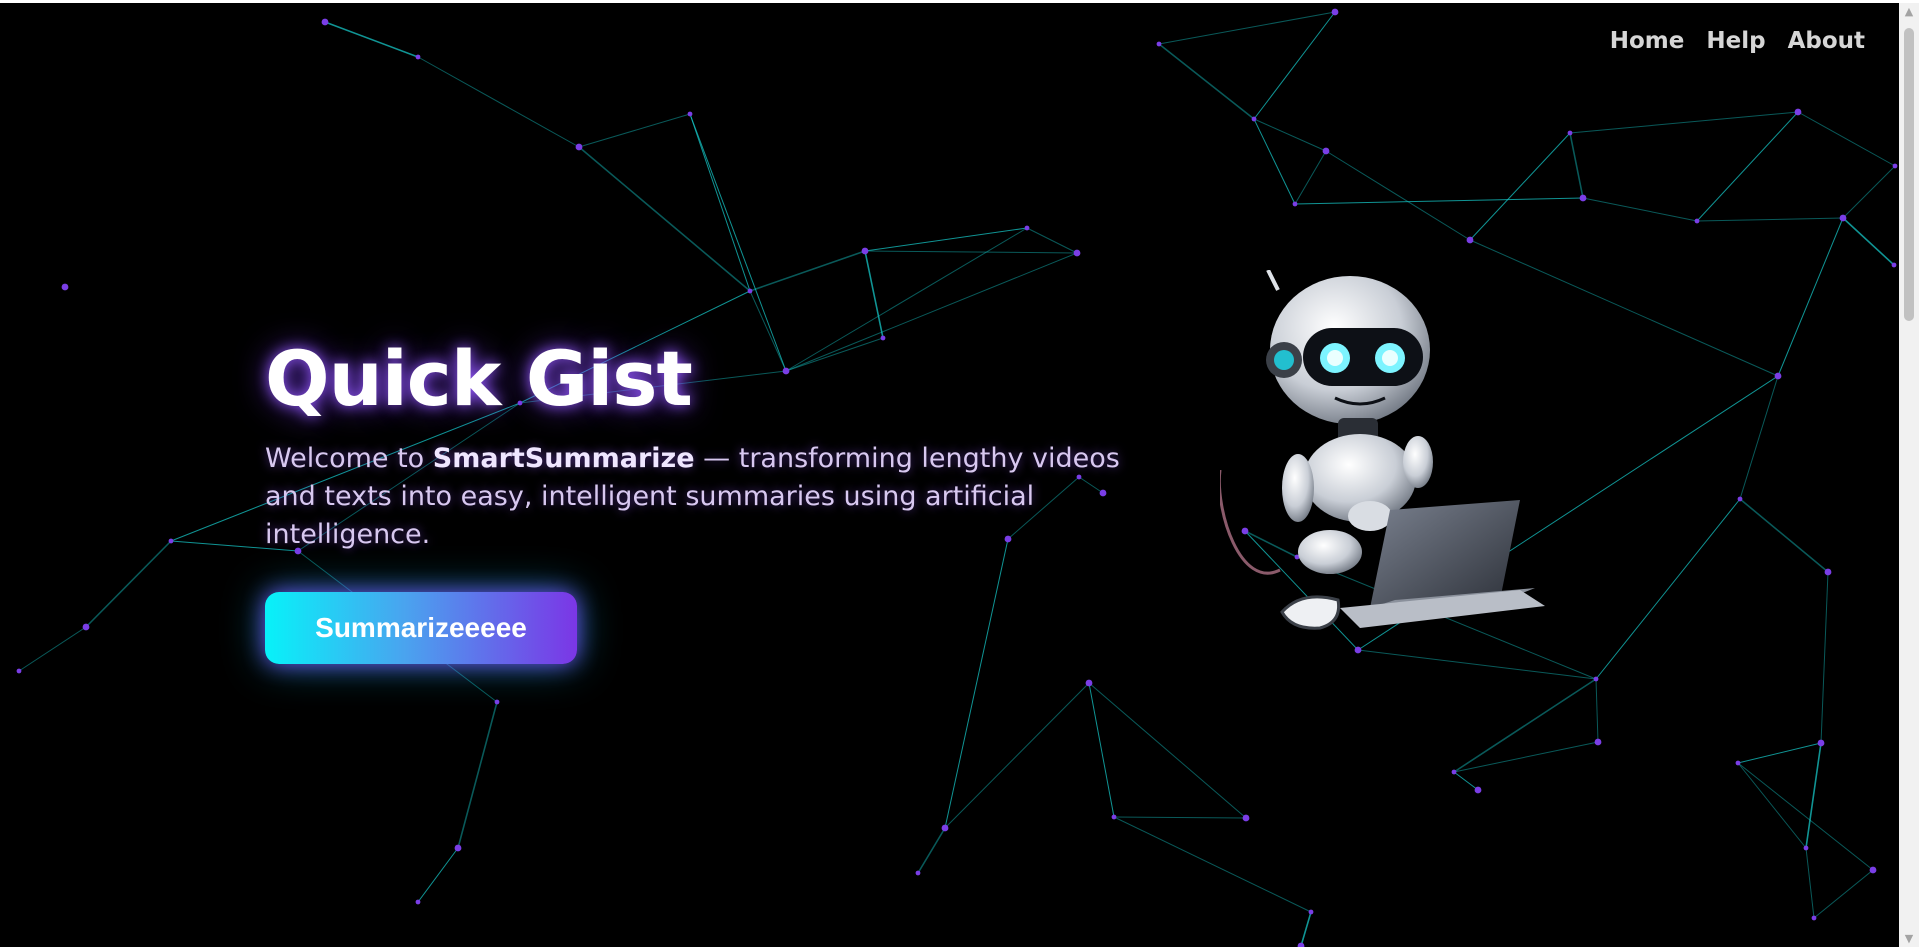 The width and height of the screenshot is (1919, 947). Describe the element at coordinates (1909, 11) in the screenshot. I see `scroll-up-arrow-icon: ▲` at that location.